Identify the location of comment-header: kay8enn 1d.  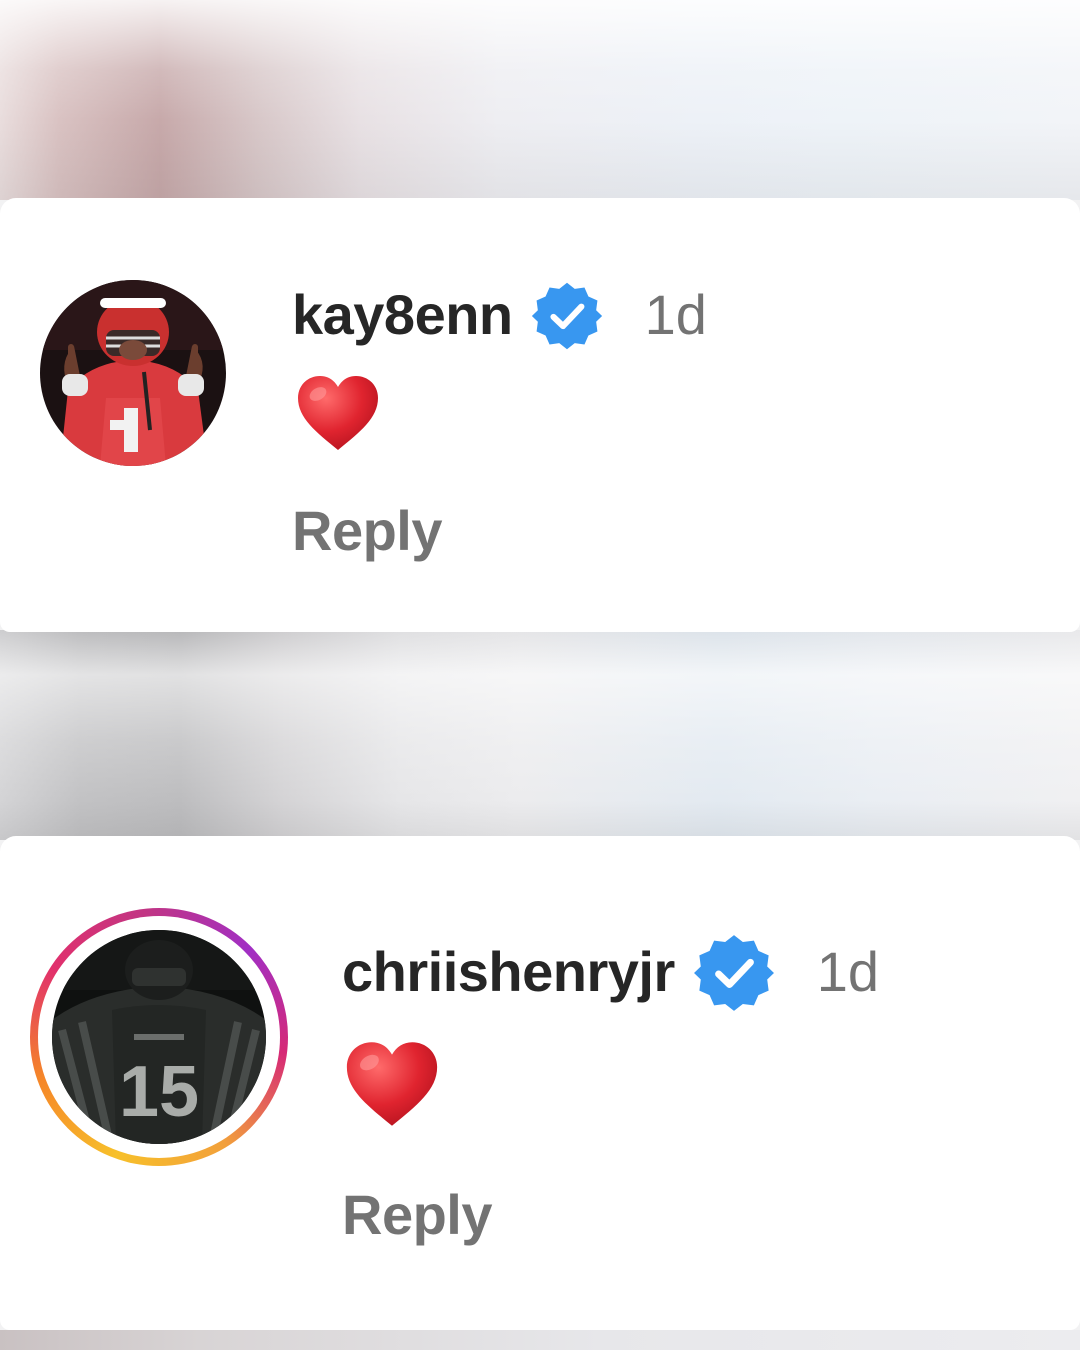
(499, 314).